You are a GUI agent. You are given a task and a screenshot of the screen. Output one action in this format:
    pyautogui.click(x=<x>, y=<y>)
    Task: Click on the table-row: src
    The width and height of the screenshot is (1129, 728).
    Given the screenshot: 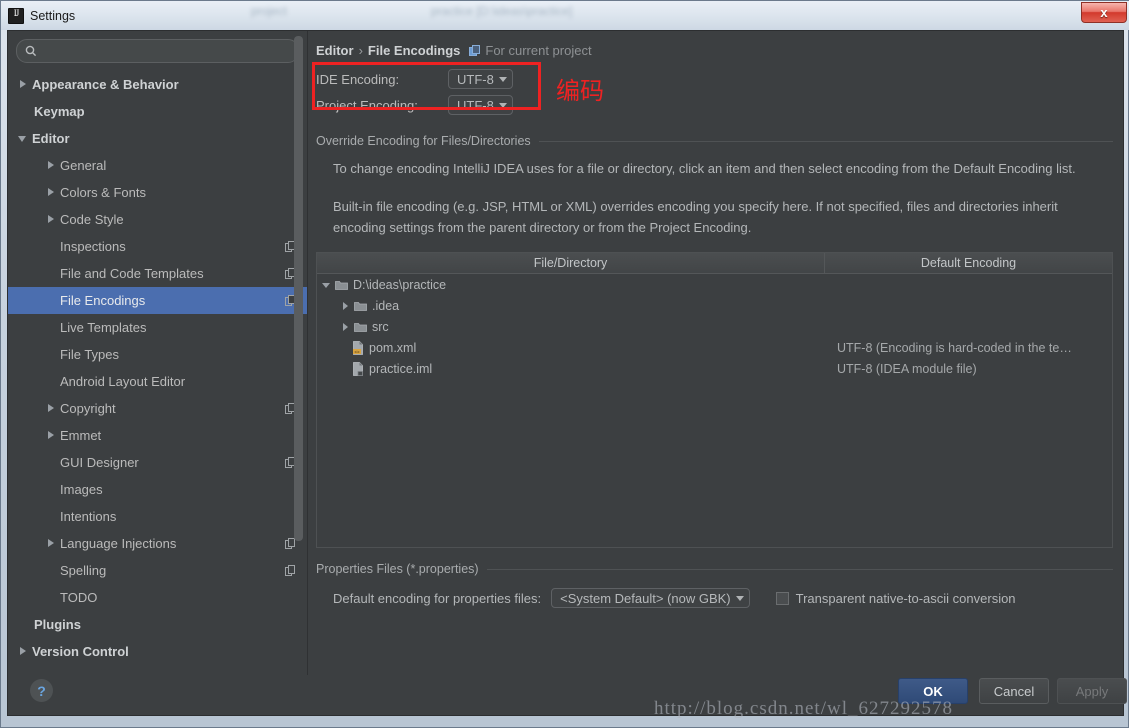 What is the action you would take?
    pyautogui.click(x=714, y=326)
    